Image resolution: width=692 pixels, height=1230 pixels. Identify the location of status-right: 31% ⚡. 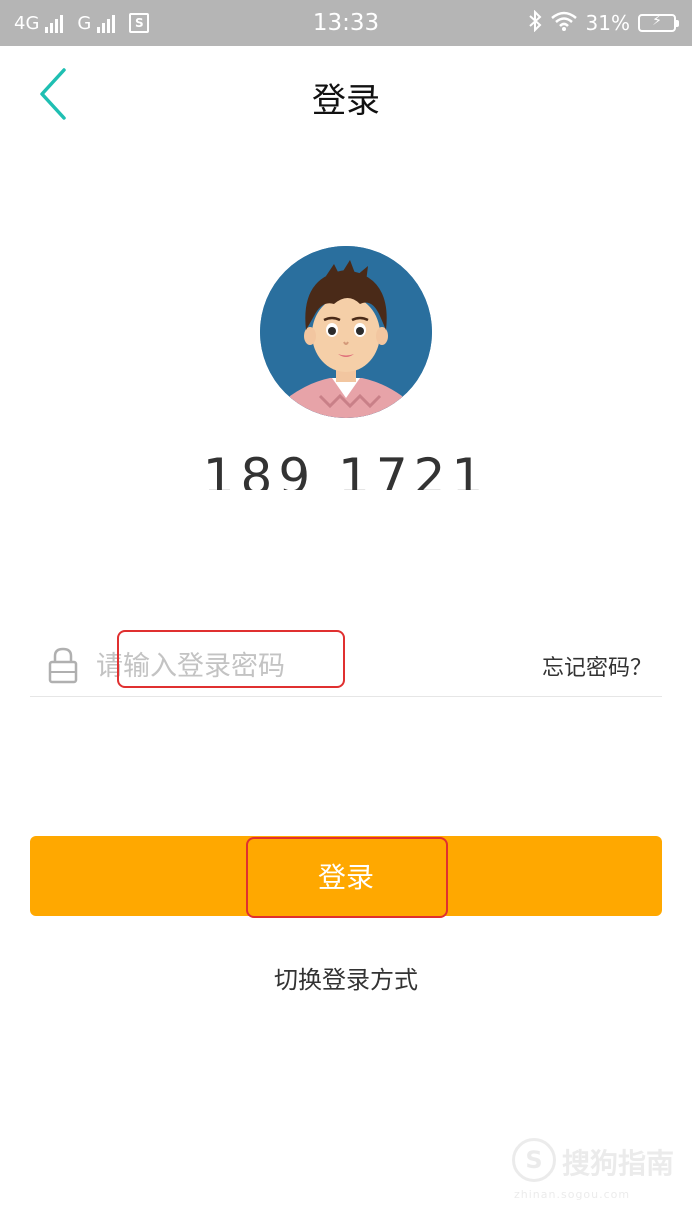
(603, 23).